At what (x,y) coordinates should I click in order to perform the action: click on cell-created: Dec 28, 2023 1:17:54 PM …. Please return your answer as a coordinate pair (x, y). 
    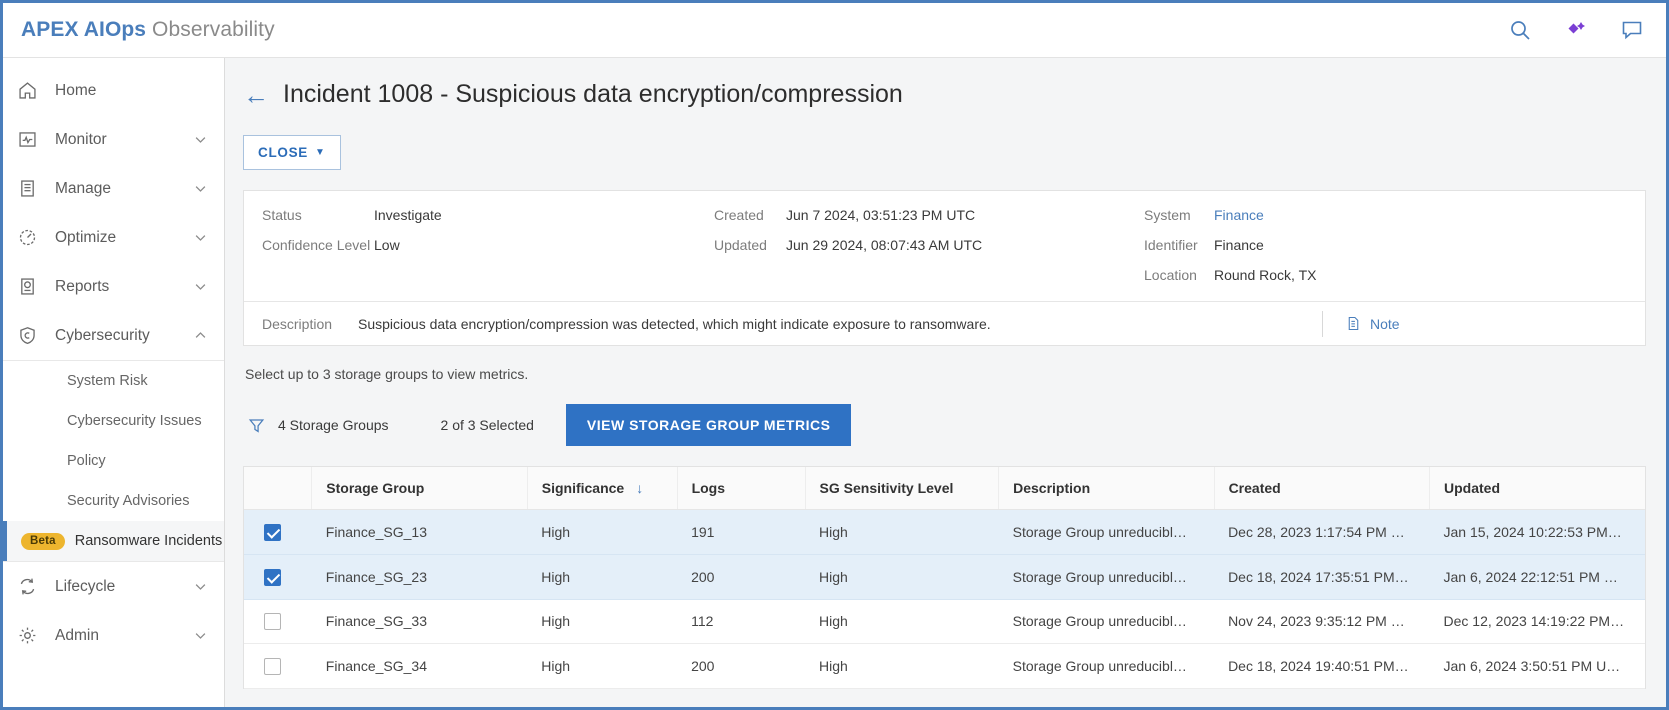
    Looking at the image, I should click on (1322, 532).